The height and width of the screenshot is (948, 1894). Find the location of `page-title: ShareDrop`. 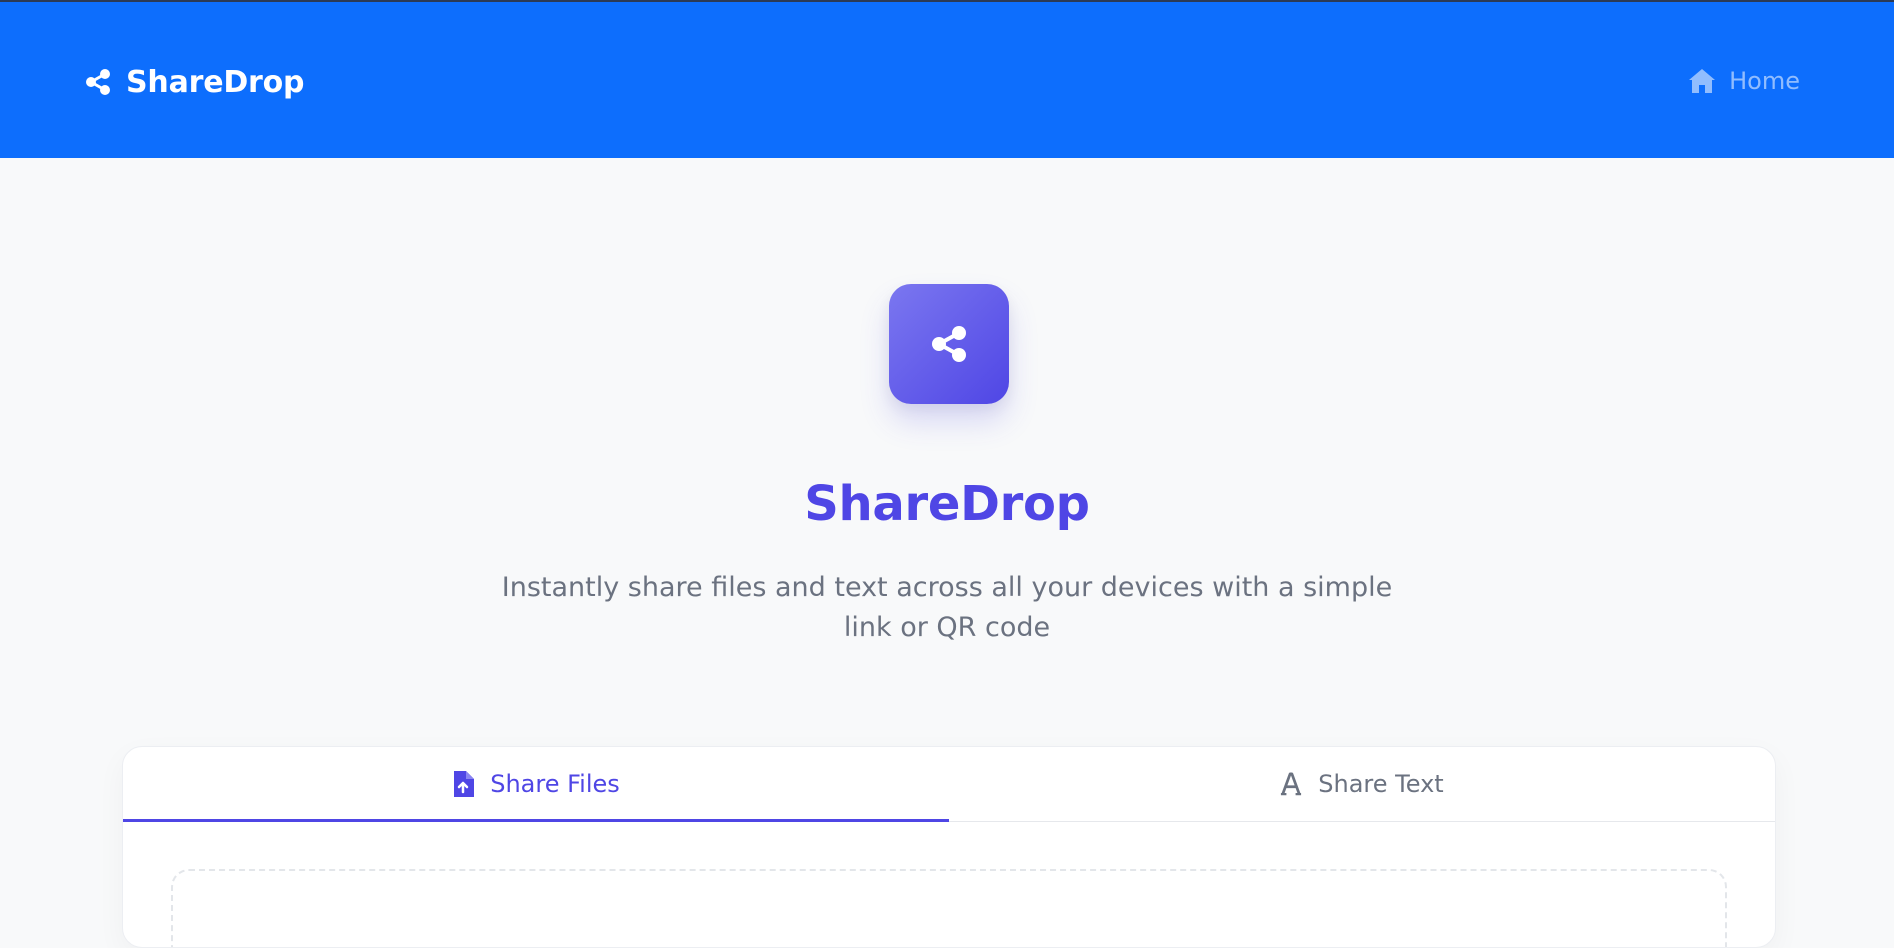

page-title: ShareDrop is located at coordinates (947, 504).